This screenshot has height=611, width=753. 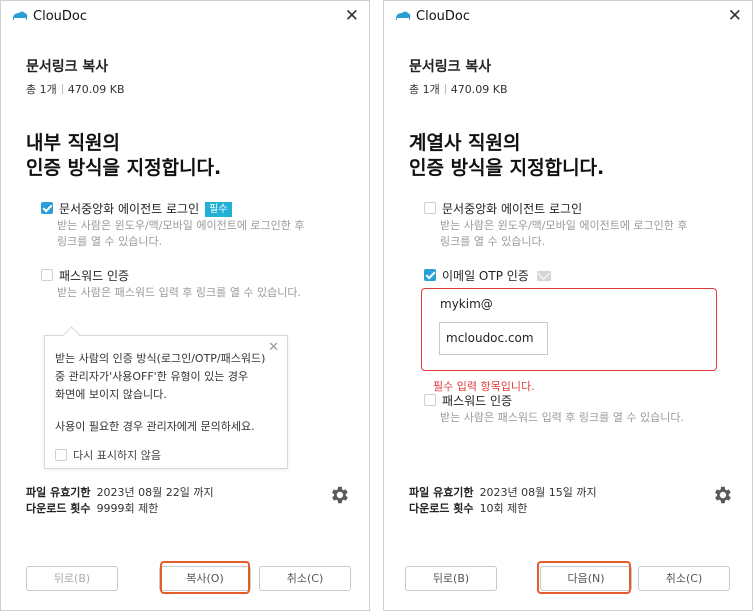 I want to click on tooltip-close-icon: ✕, so click(x=273, y=347).